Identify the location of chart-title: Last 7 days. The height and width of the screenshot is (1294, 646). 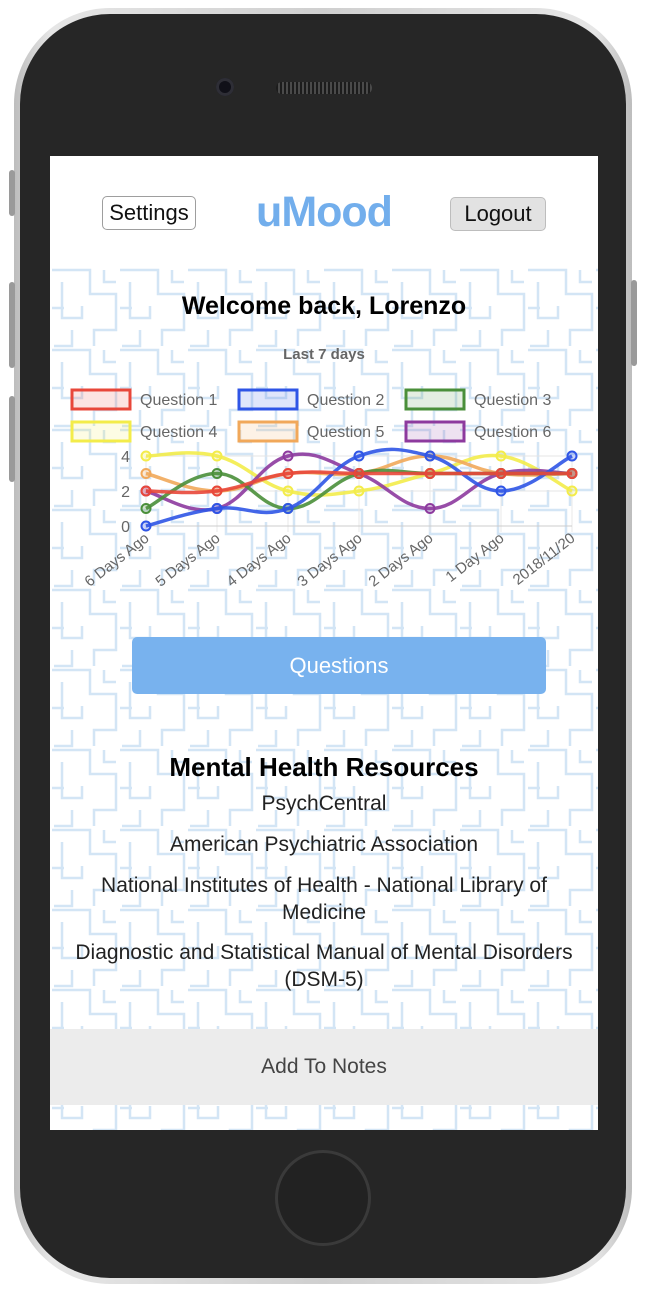
(324, 354).